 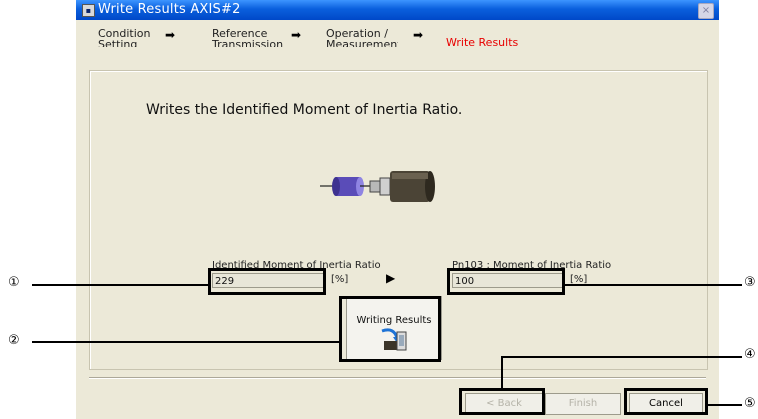 I want to click on step-reference-transmission: Reference Transmission, so click(x=248, y=37).